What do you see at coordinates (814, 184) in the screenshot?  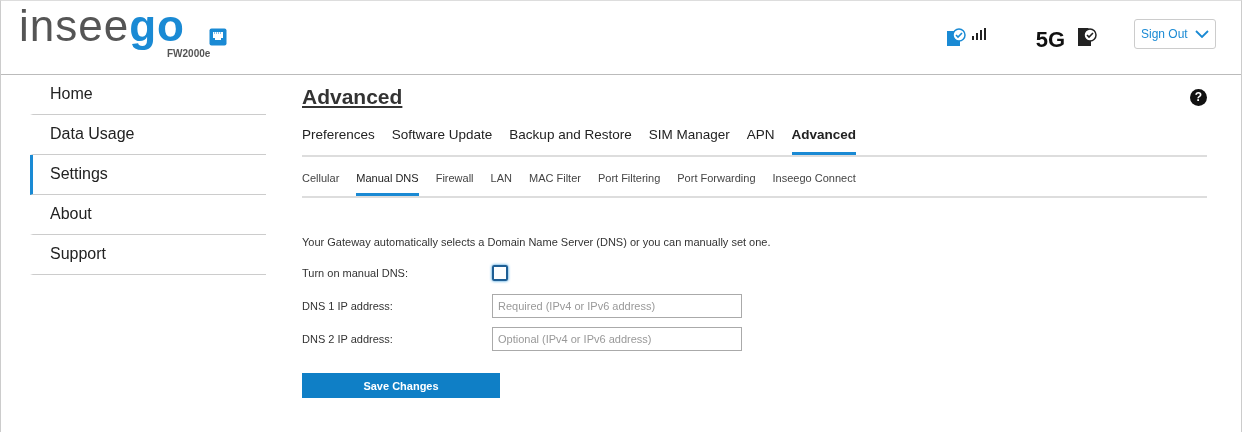 I see `sub-tab: Inseego Connect` at bounding box center [814, 184].